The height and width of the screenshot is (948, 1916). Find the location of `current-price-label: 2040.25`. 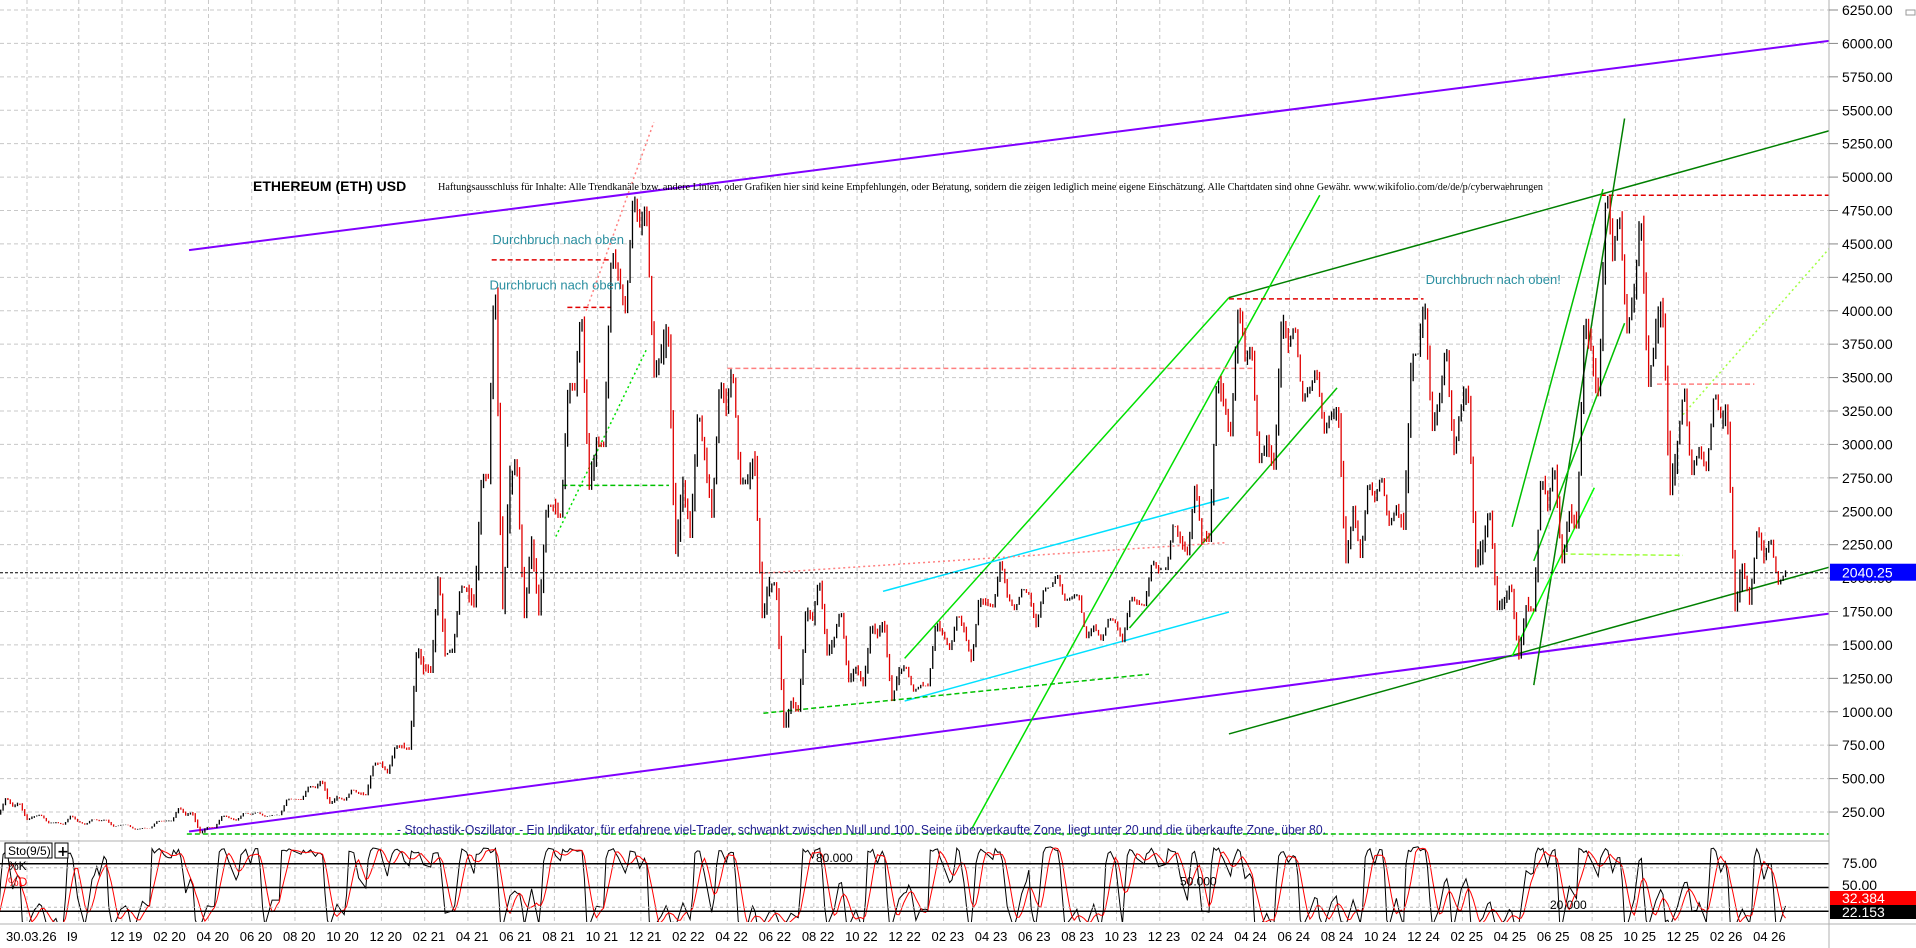

current-price-label: 2040.25 is located at coordinates (1867, 573).